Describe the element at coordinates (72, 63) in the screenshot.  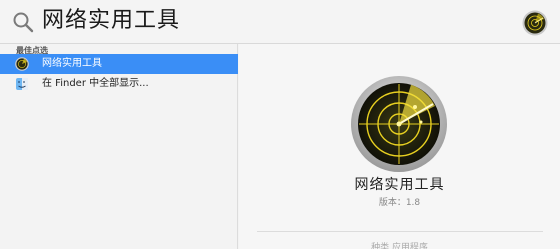
I see `result-label: 网络实用工具` at that location.